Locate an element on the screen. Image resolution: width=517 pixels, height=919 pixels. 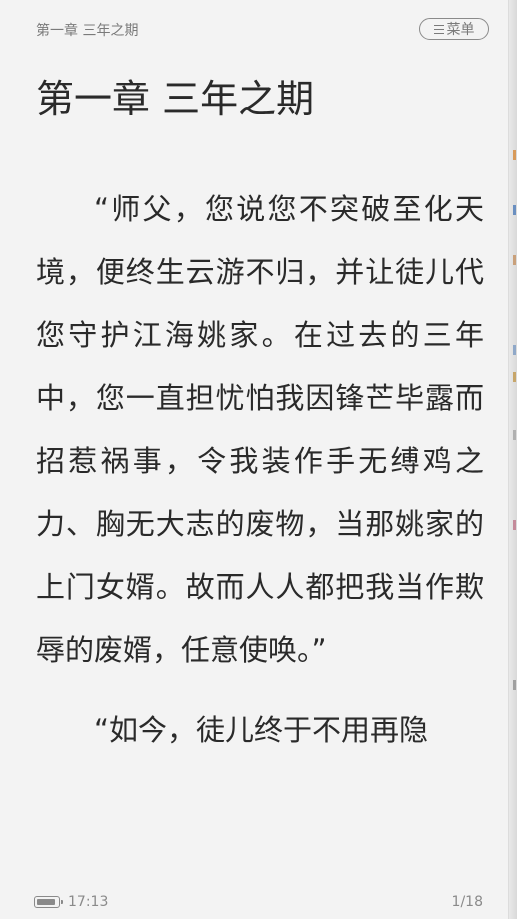
hamburger-menu-icon is located at coordinates (438, 29).